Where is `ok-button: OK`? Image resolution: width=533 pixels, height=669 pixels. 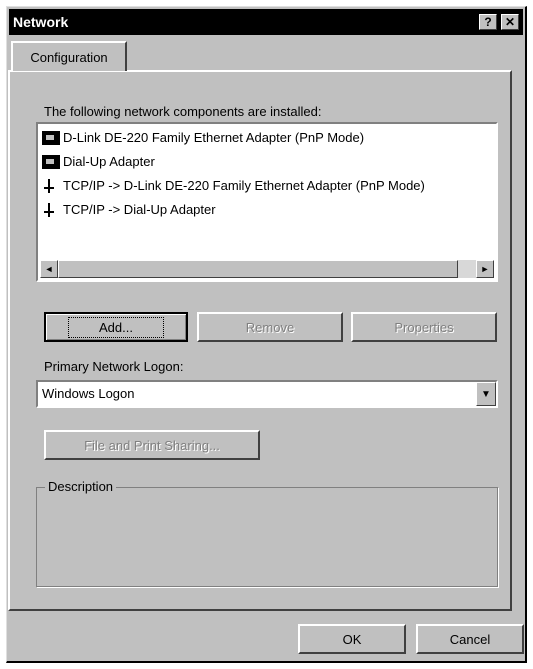 ok-button: OK is located at coordinates (352, 639).